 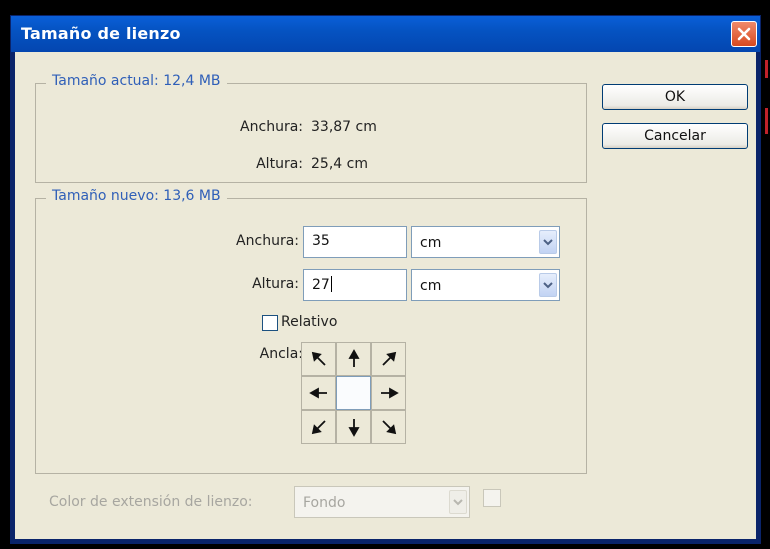 I want to click on current-size-legend: Tamaño actual: 12,4 MB, so click(x=136, y=81).